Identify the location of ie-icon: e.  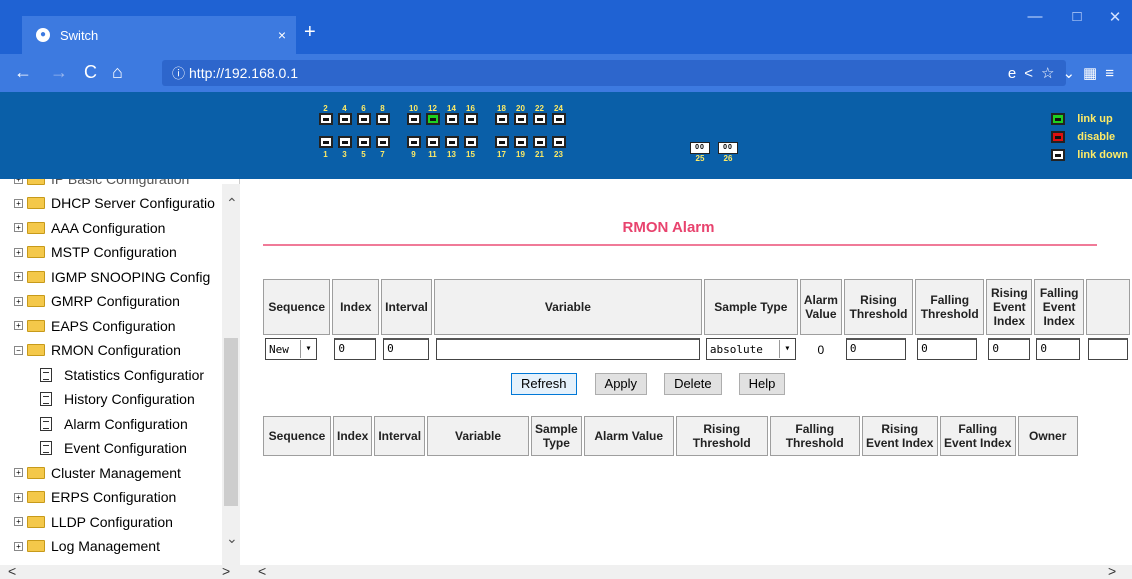
(1016, 73).